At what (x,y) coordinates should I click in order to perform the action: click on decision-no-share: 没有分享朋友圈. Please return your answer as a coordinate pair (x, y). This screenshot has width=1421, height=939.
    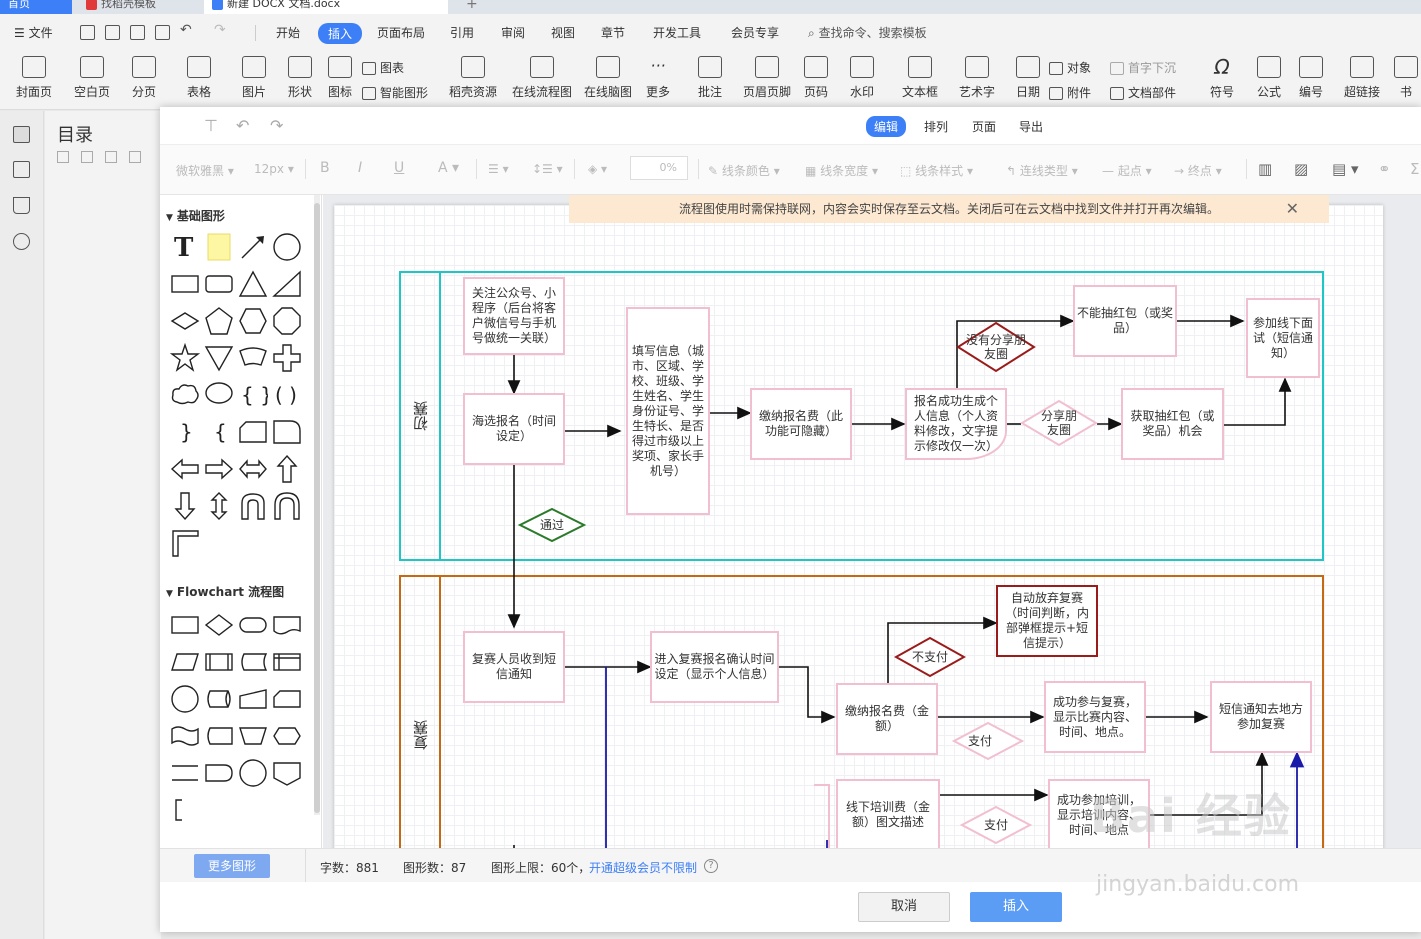
    Looking at the image, I should click on (996, 347).